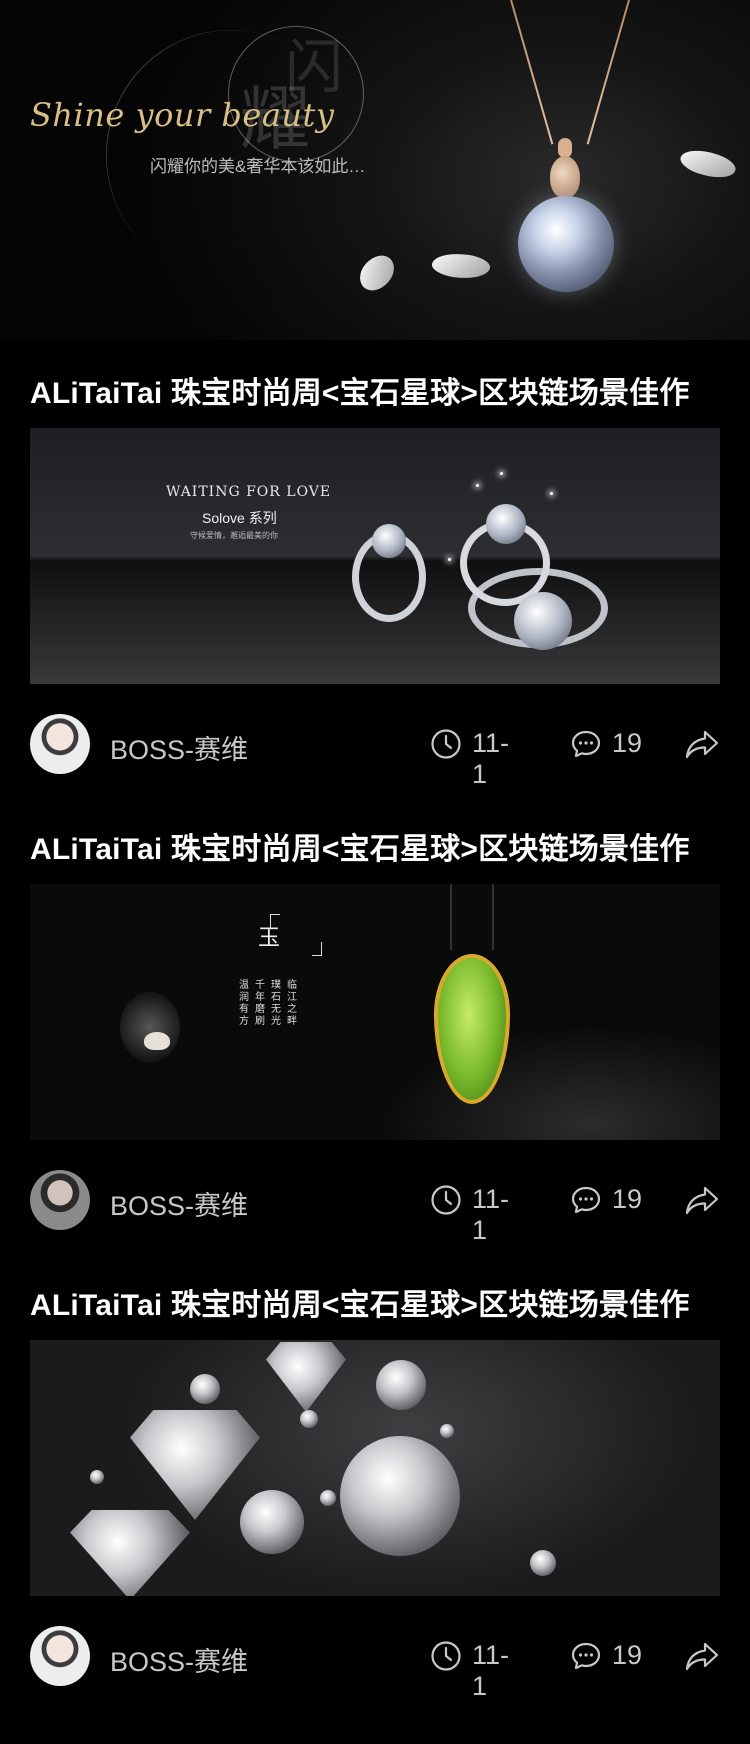  I want to click on image-caption-line2: Solove 系列, so click(239, 518).